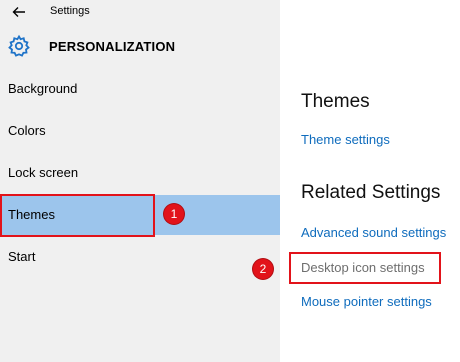  I want to click on related-settings-heading: Related Settings, so click(371, 192).